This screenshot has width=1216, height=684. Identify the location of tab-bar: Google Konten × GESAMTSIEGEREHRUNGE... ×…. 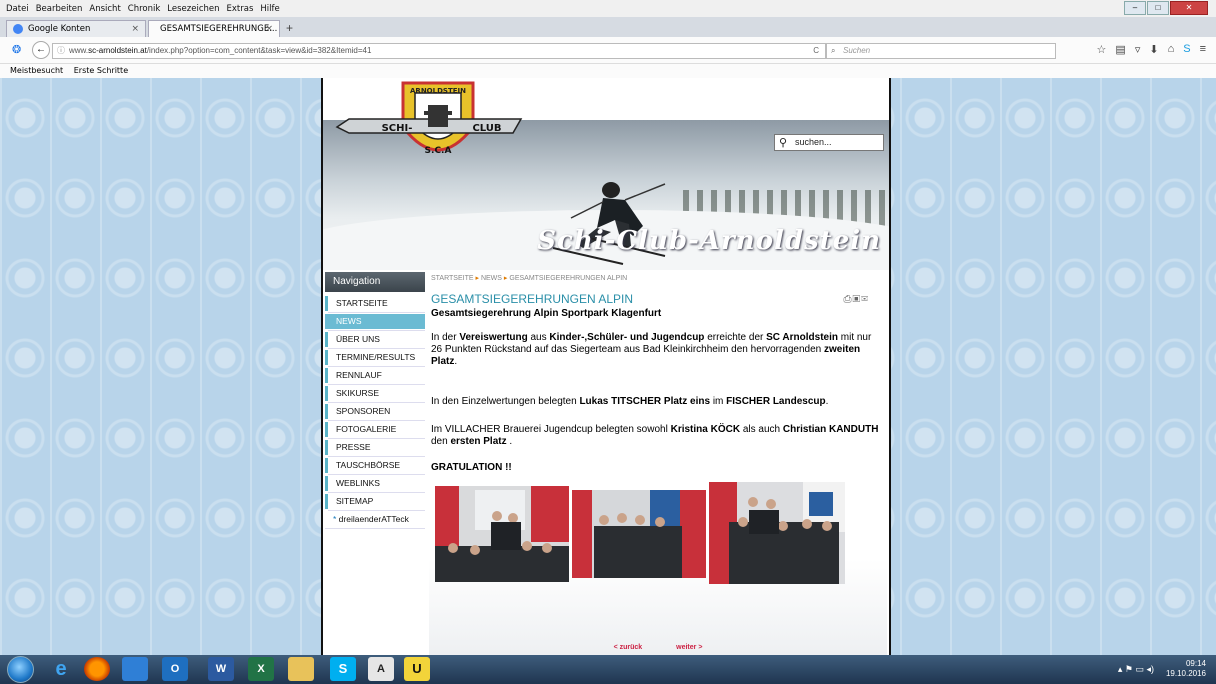
(608, 27).